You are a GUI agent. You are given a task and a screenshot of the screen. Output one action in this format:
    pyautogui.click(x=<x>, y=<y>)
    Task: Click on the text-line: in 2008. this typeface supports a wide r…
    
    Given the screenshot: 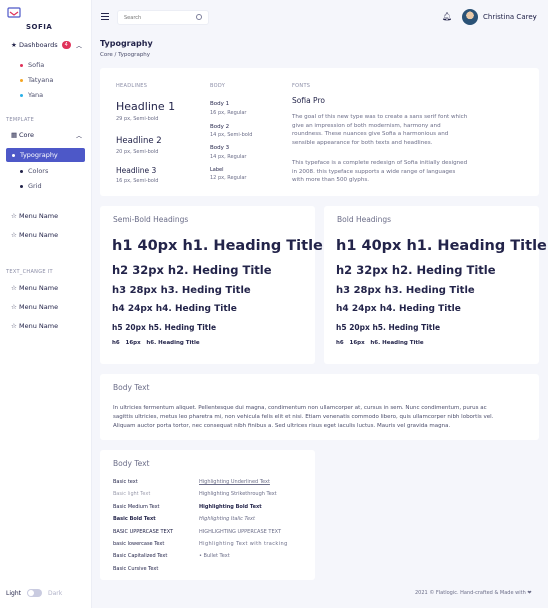 What is the action you would take?
    pyautogui.click(x=374, y=171)
    